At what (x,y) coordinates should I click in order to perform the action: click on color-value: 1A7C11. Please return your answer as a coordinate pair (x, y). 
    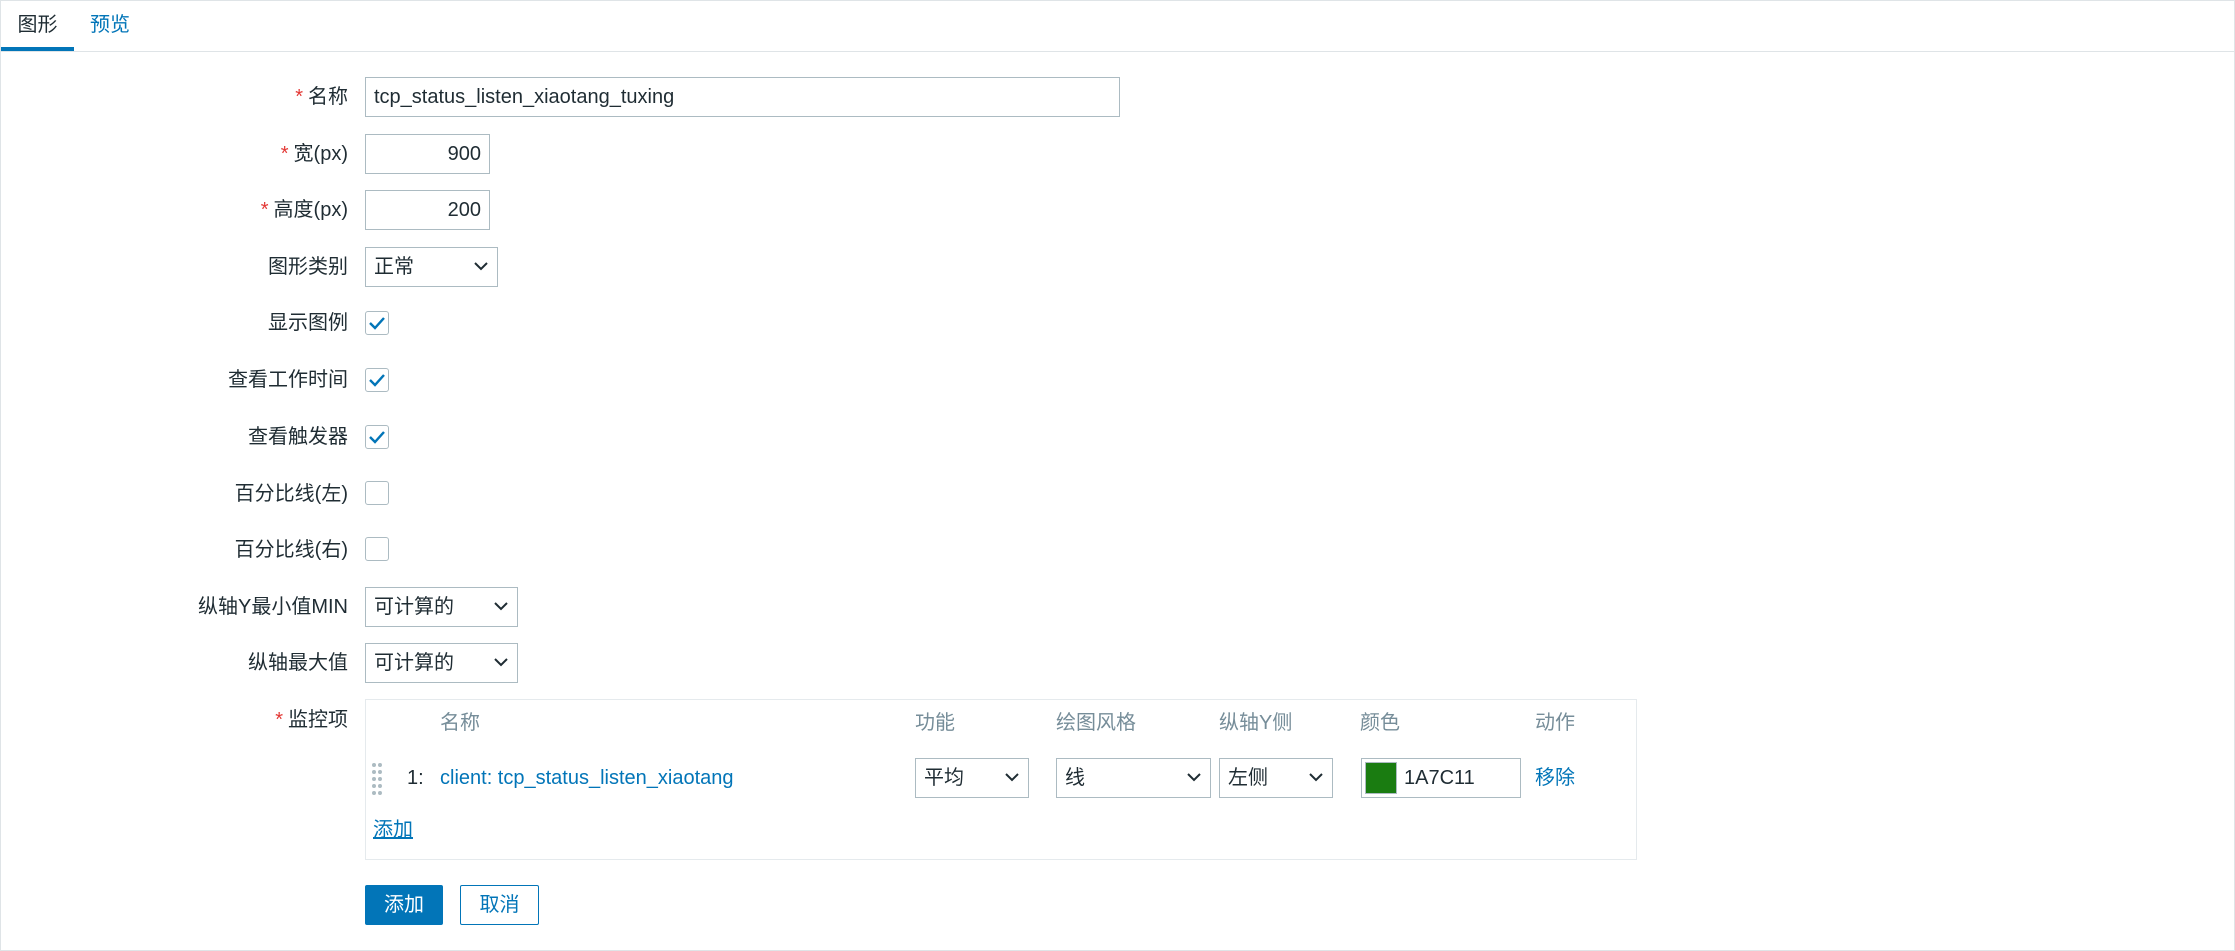
    Looking at the image, I should click on (1439, 778).